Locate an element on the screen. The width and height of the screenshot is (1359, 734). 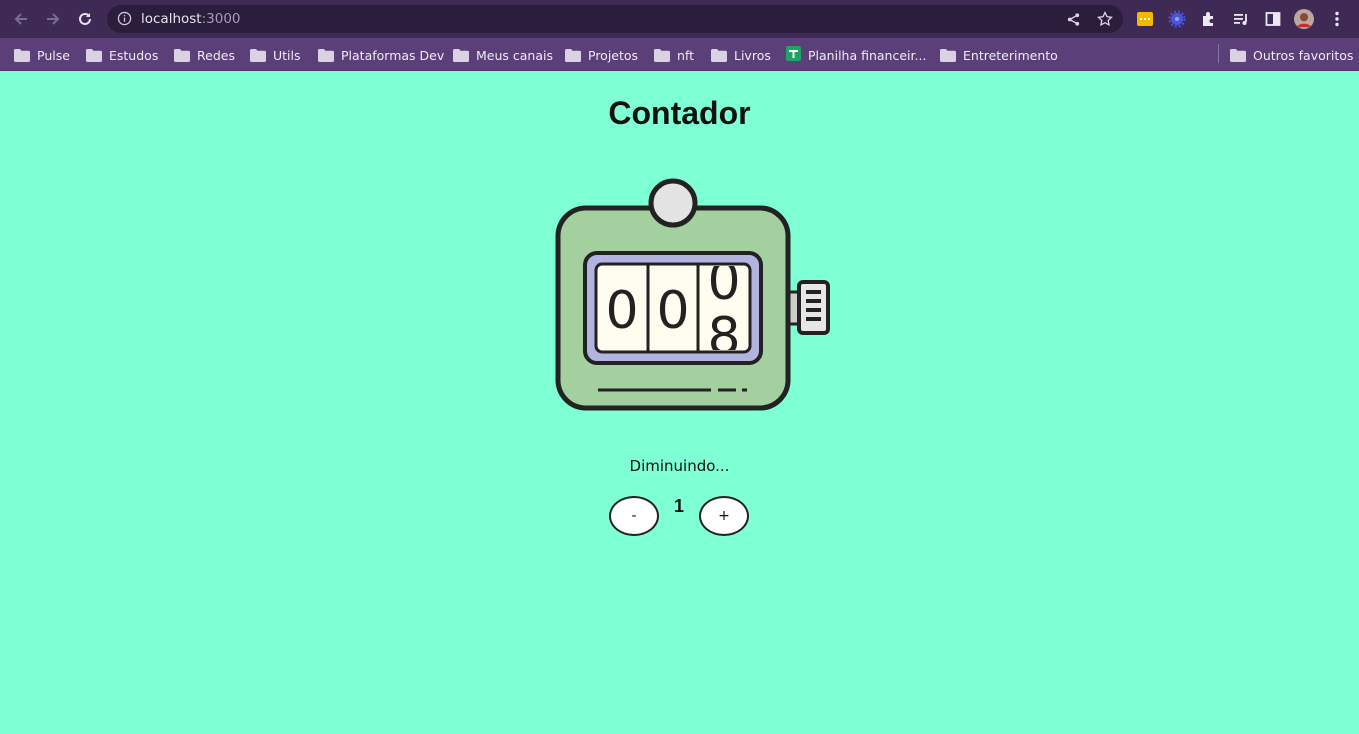
address-bar: localhost:3000 is located at coordinates (615, 19).